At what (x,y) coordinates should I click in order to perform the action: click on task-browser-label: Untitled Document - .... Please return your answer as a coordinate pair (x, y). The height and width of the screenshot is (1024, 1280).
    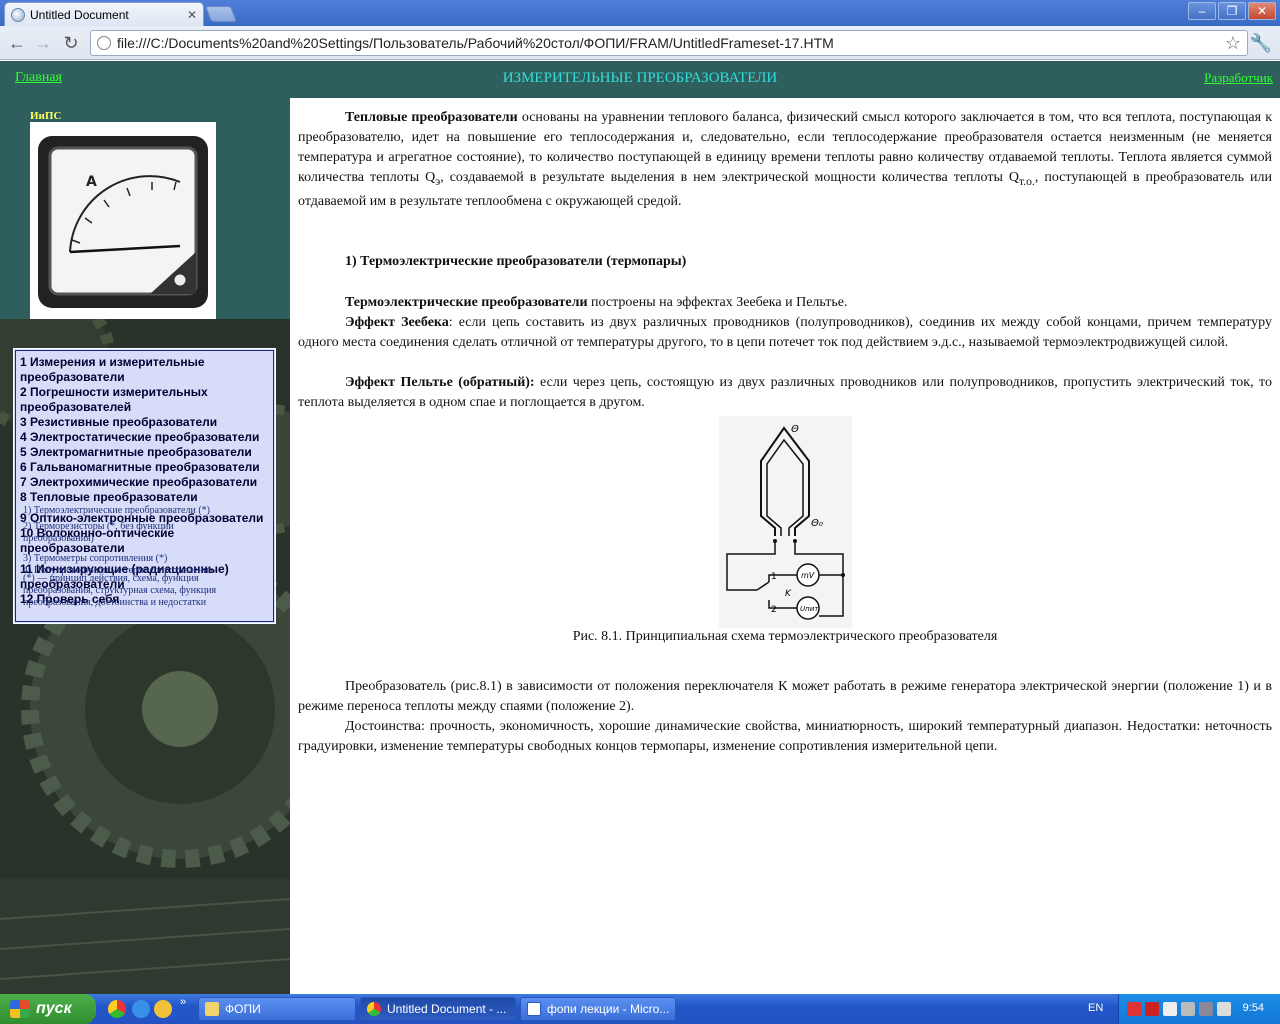
    Looking at the image, I should click on (447, 1009).